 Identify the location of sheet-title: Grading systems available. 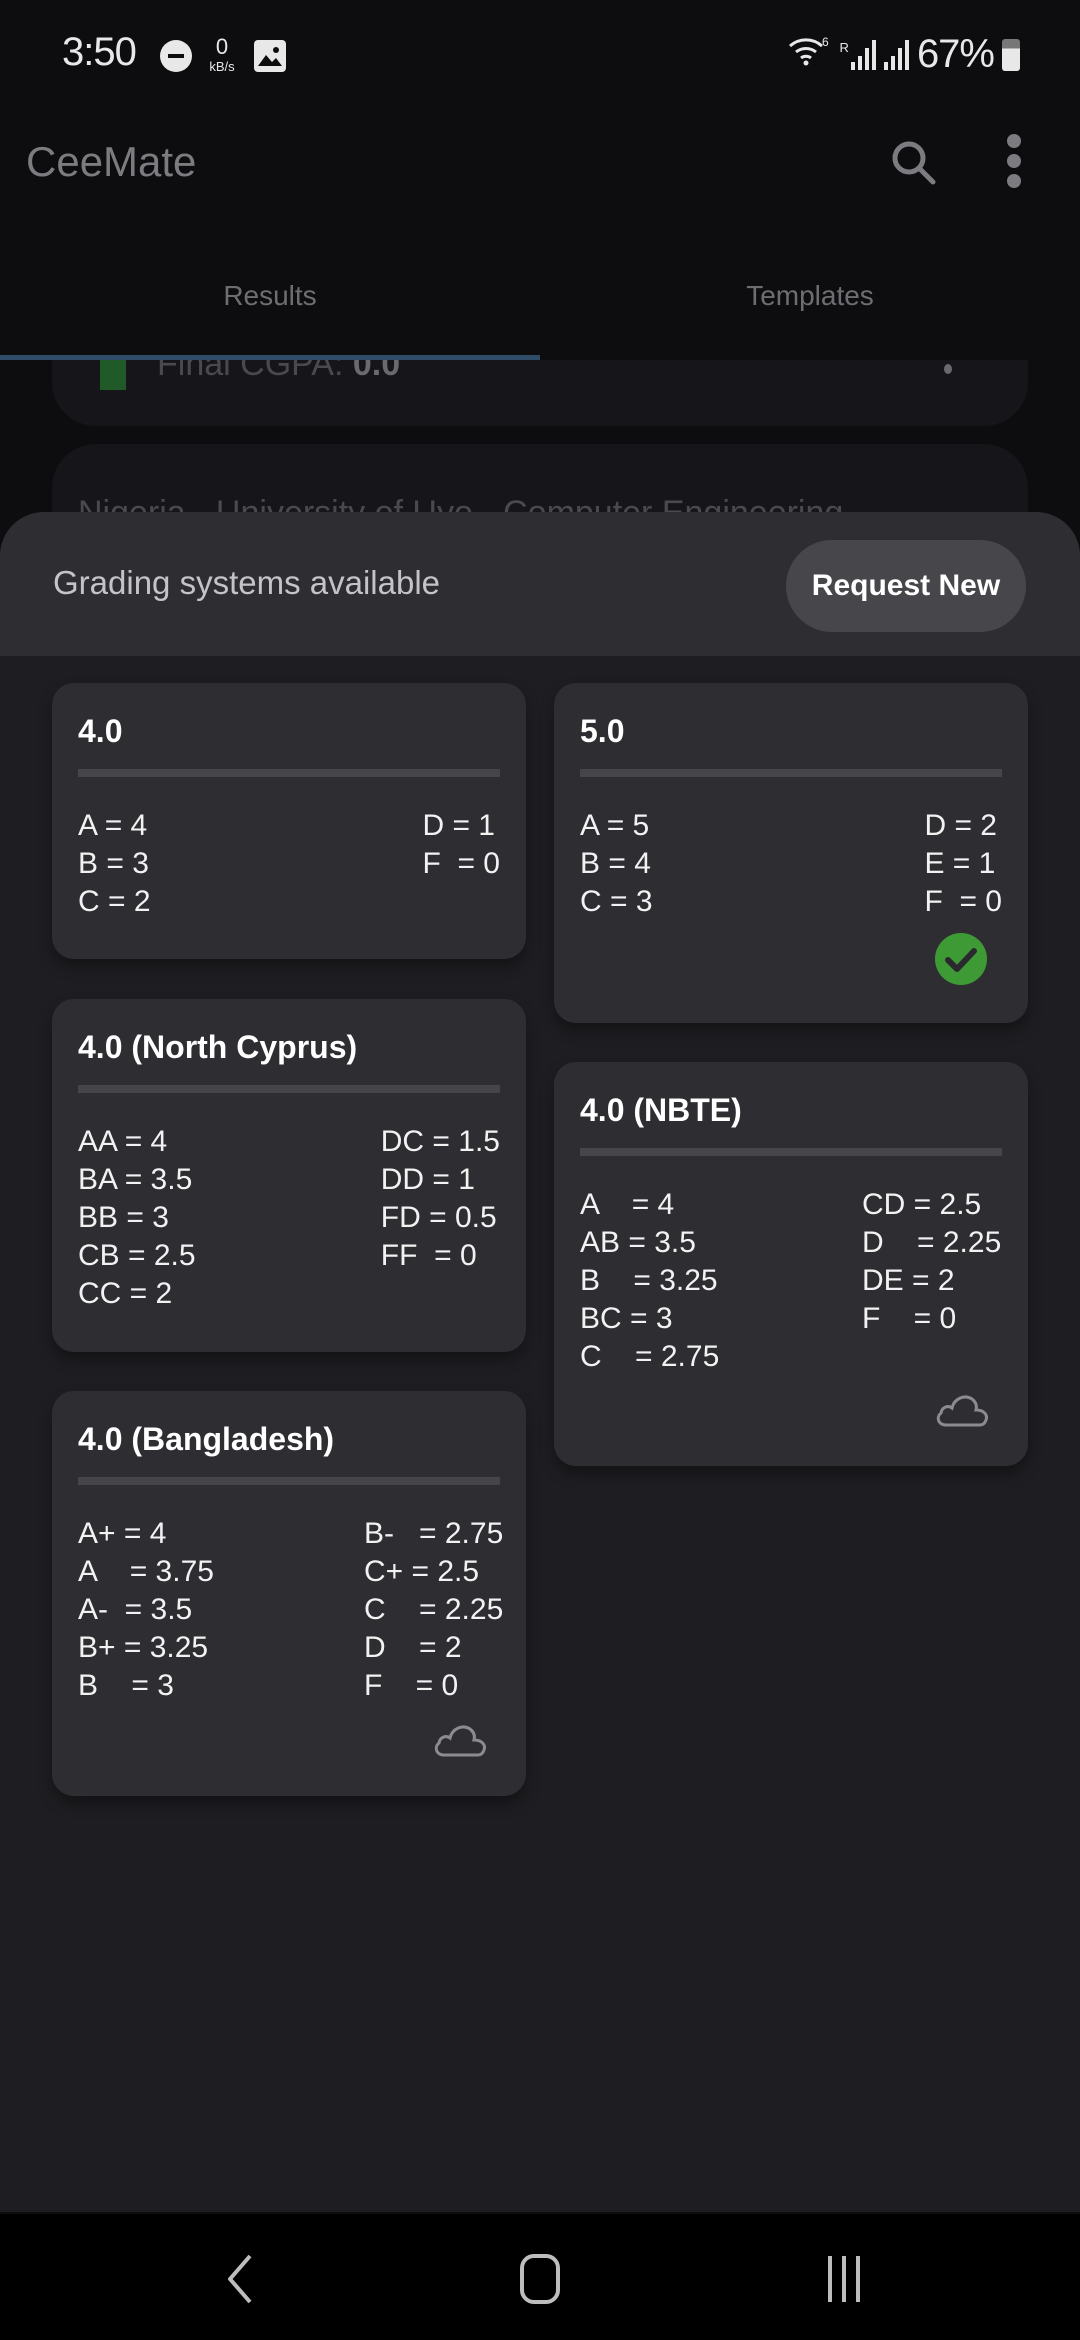
(247, 582).